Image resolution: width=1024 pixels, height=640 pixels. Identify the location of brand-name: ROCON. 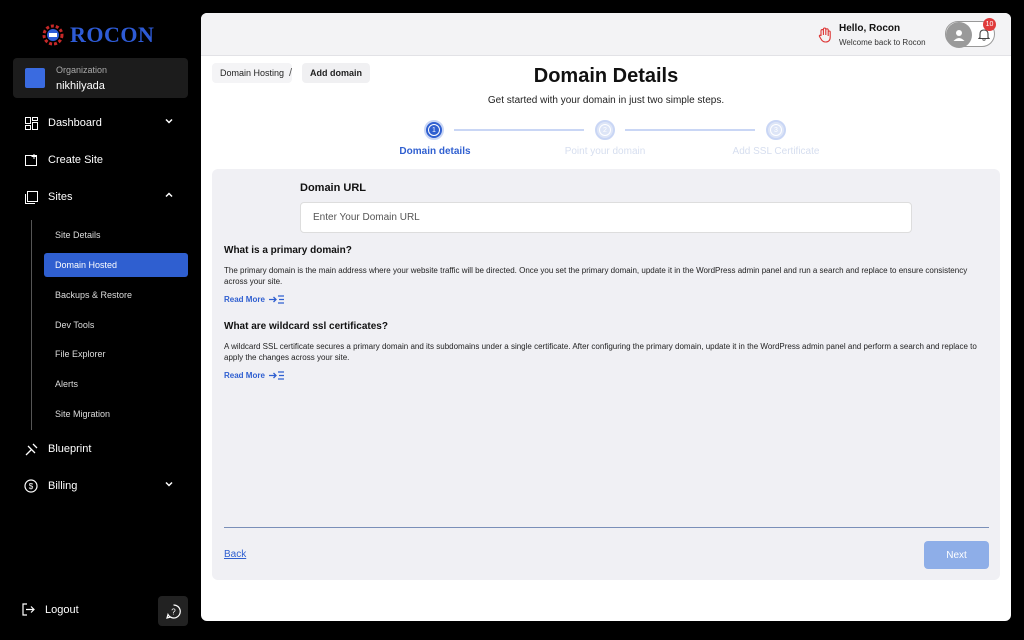
(112, 34).